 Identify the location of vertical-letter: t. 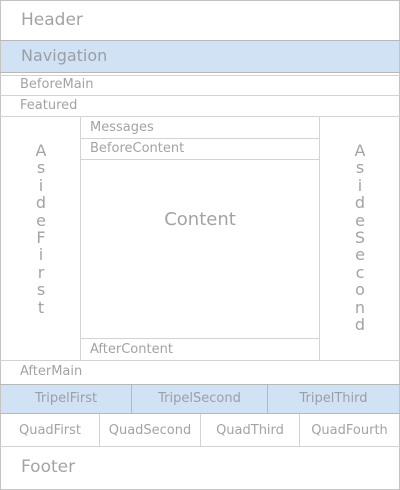
(41, 307).